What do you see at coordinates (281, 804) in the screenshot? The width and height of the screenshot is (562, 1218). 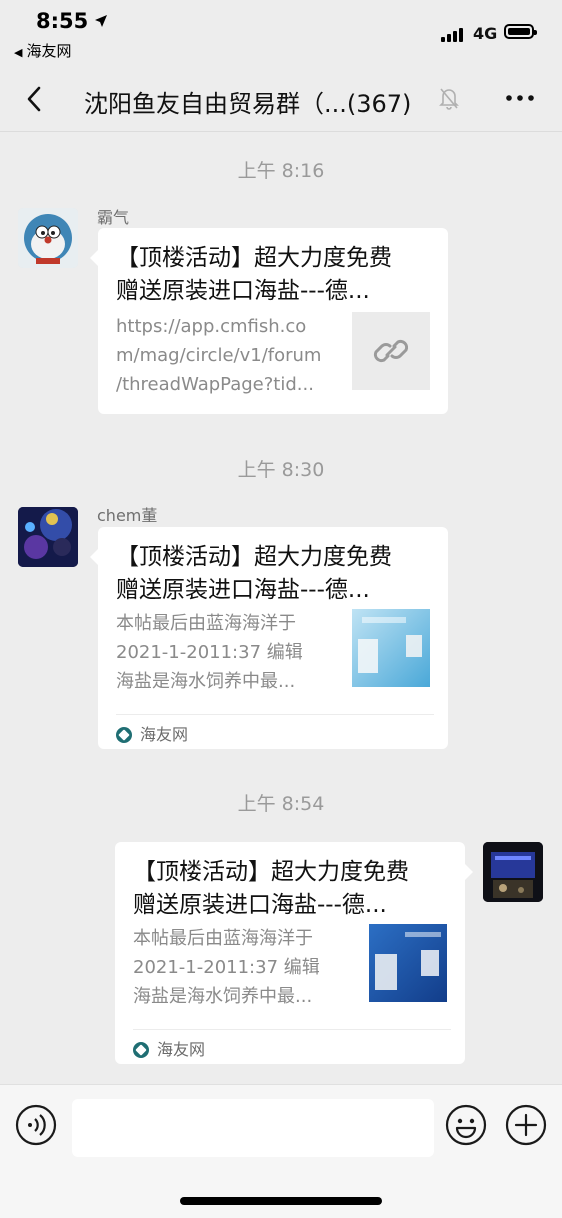 I see `timestamp: 上午 8:54` at bounding box center [281, 804].